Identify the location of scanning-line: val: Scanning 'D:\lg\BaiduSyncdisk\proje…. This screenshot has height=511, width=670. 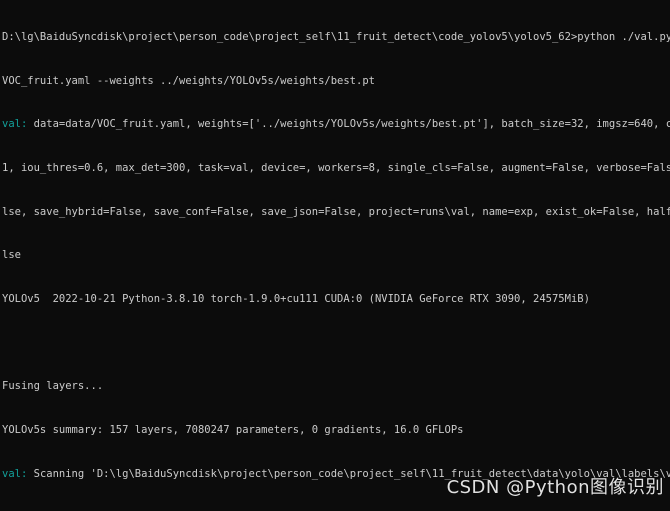
(336, 474).